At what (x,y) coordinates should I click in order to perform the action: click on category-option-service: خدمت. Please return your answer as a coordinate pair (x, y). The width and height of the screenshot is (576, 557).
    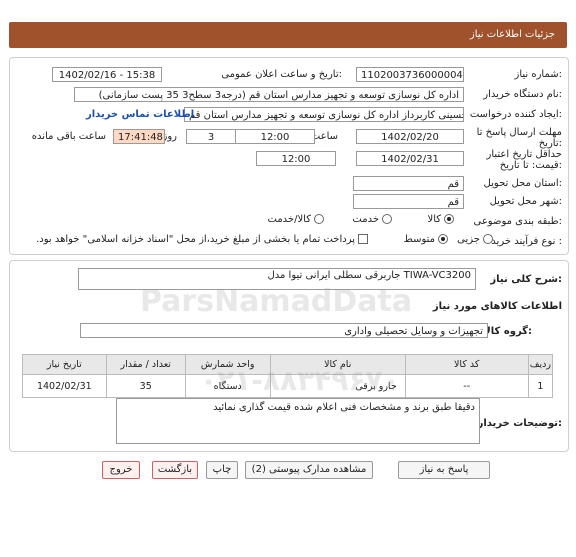
    Looking at the image, I should click on (372, 219).